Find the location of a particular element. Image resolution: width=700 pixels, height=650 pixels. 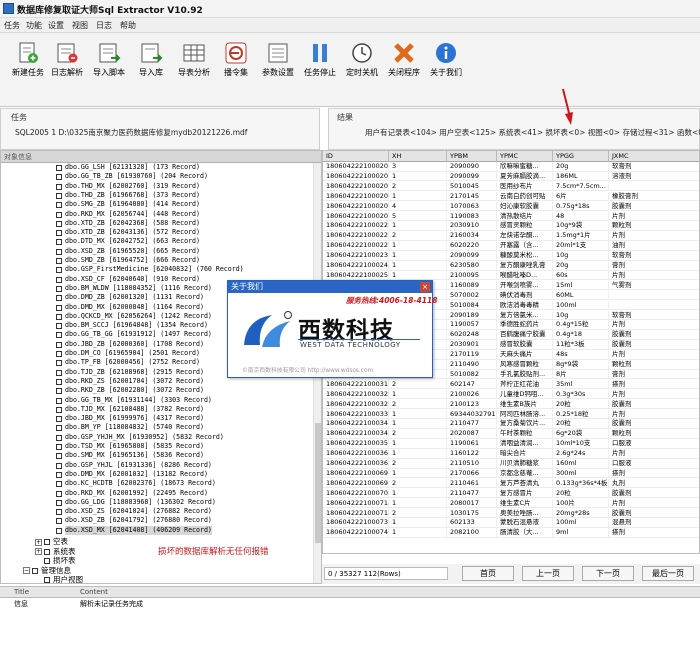

tree-group-item: 损坏表 is located at coordinates (55, 561).